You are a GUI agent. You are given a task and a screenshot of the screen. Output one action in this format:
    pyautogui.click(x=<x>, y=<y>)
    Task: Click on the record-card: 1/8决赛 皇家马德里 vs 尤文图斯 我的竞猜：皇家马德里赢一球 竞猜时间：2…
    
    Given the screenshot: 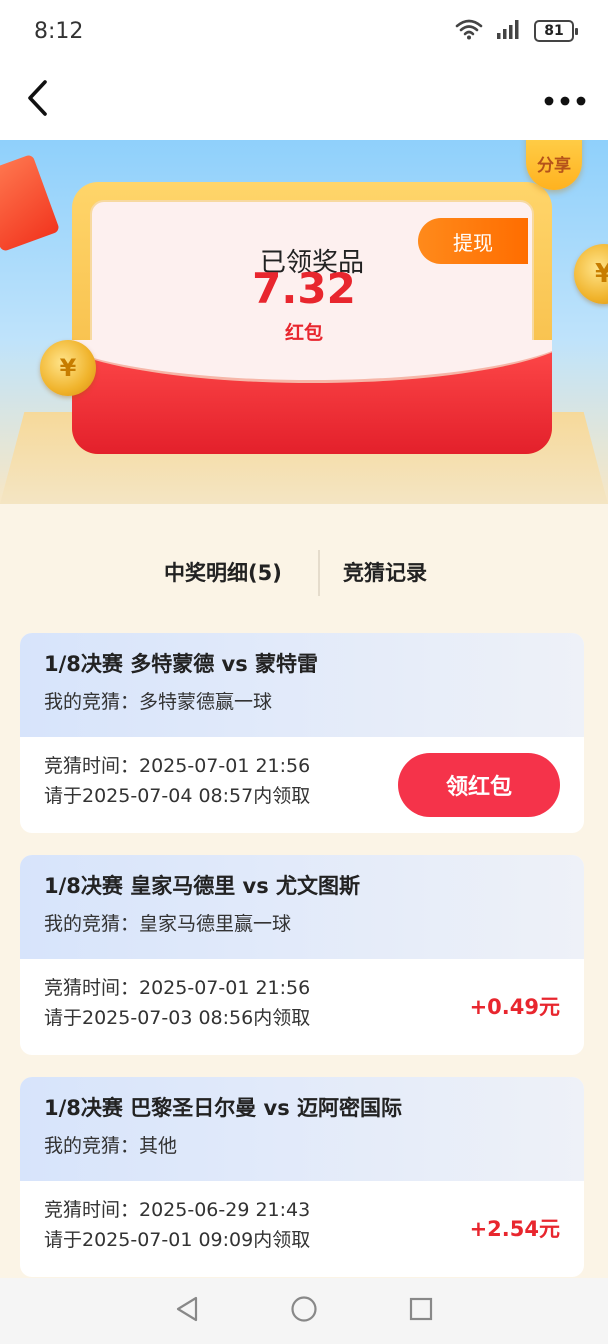 What is the action you would take?
    pyautogui.click(x=302, y=955)
    